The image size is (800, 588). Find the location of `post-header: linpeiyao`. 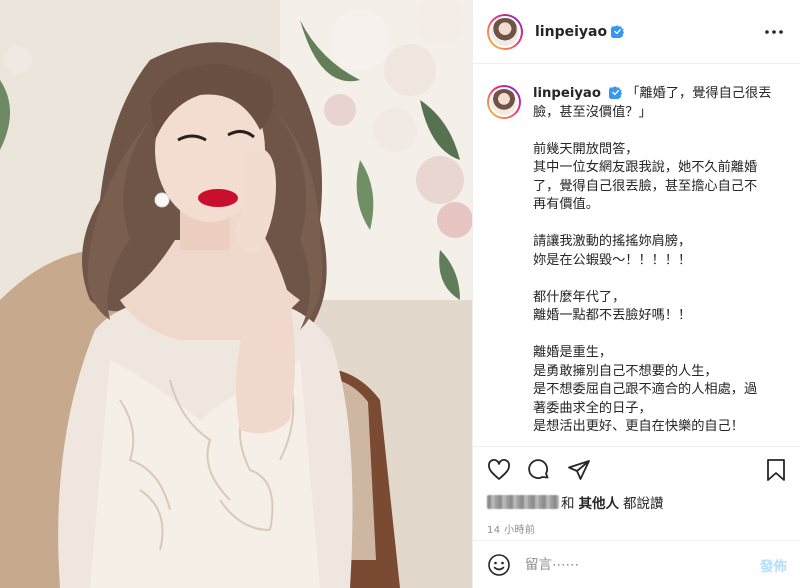

post-header: linpeiyao is located at coordinates (636, 32).